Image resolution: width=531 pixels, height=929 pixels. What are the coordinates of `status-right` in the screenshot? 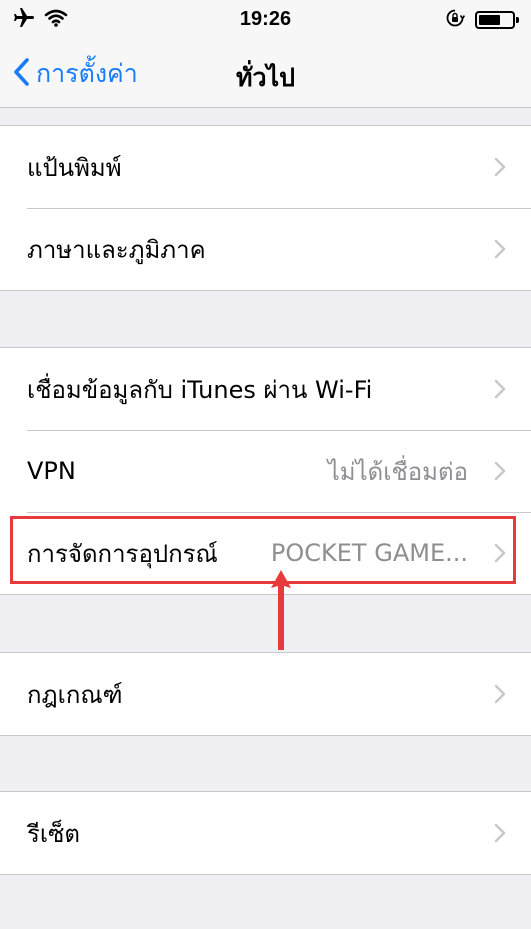 It's located at (482, 20).